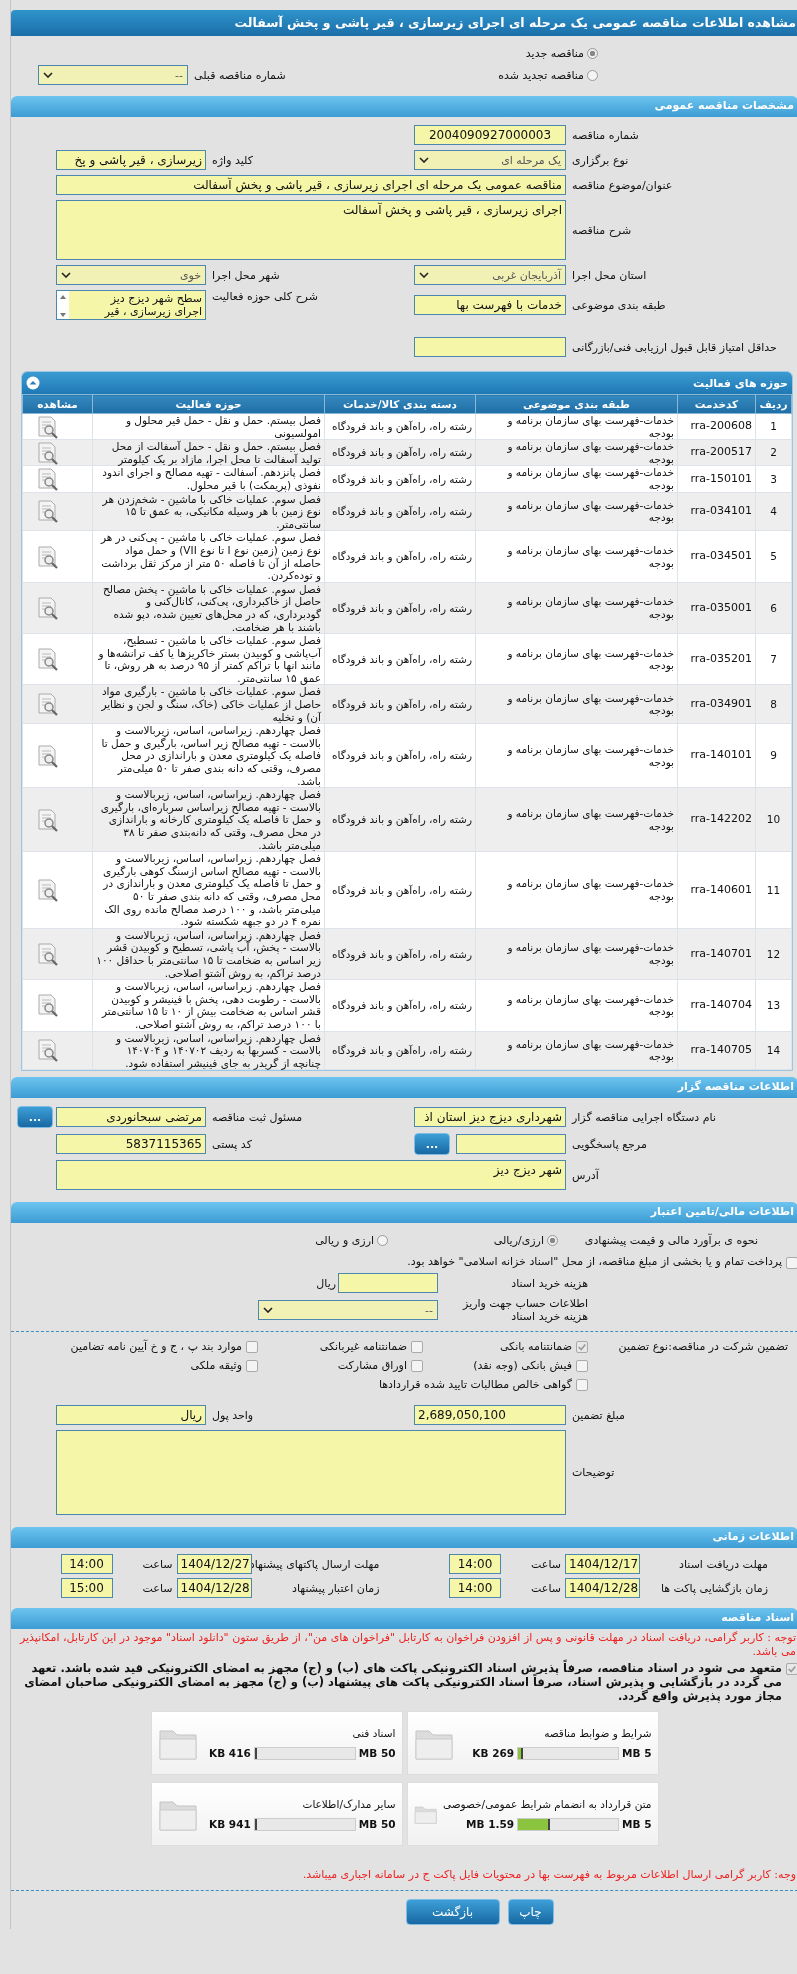  What do you see at coordinates (511, 1144) in the screenshot?
I see `reference-field` at bounding box center [511, 1144].